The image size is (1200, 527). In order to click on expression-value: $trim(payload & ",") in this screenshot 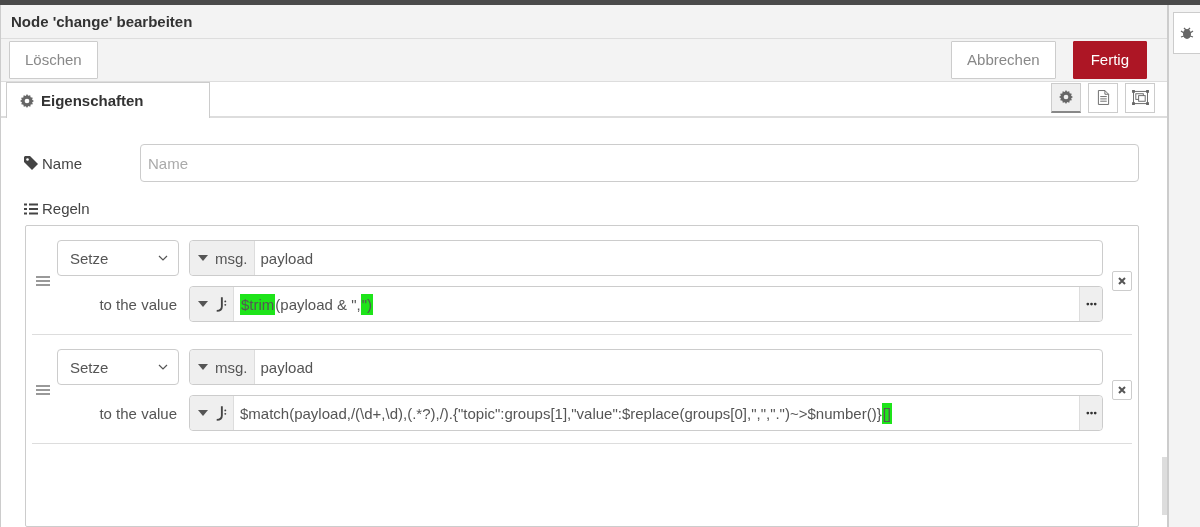, I will do `click(307, 304)`.